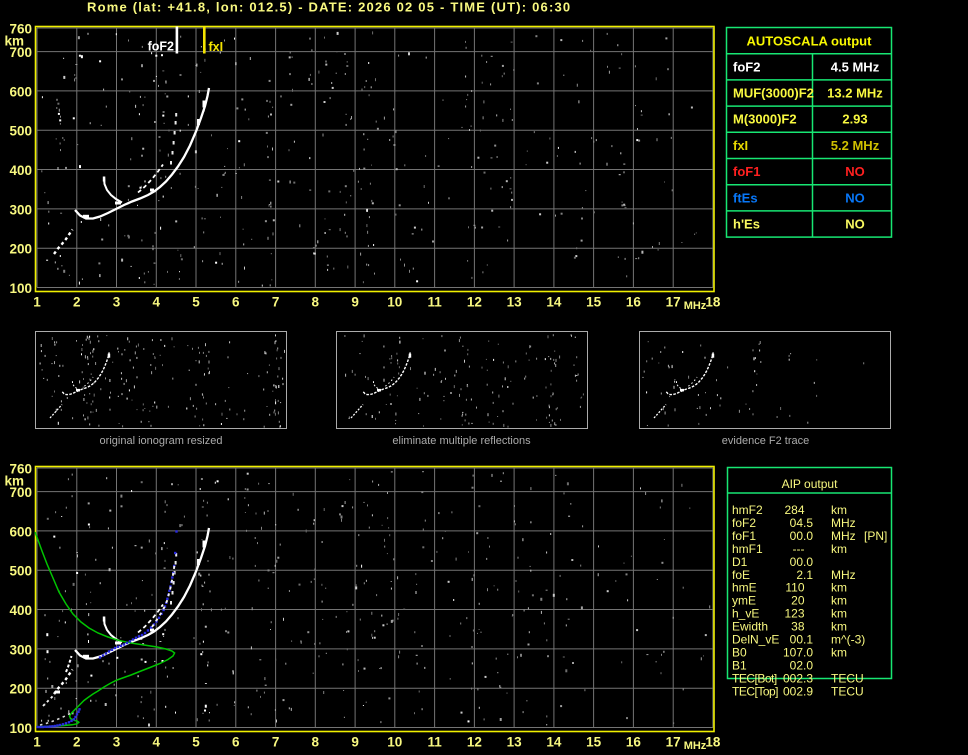 The width and height of the screenshot is (968, 755). What do you see at coordinates (713, 302) in the screenshot?
I see `svg-text: 18` at bounding box center [713, 302].